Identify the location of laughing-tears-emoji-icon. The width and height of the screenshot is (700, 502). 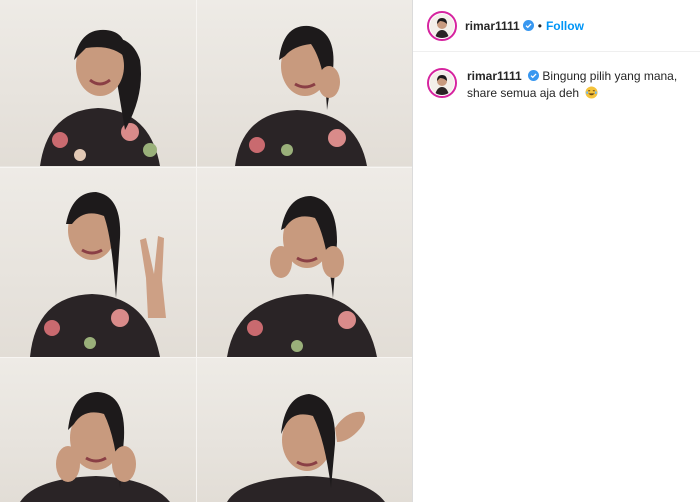
(591, 92).